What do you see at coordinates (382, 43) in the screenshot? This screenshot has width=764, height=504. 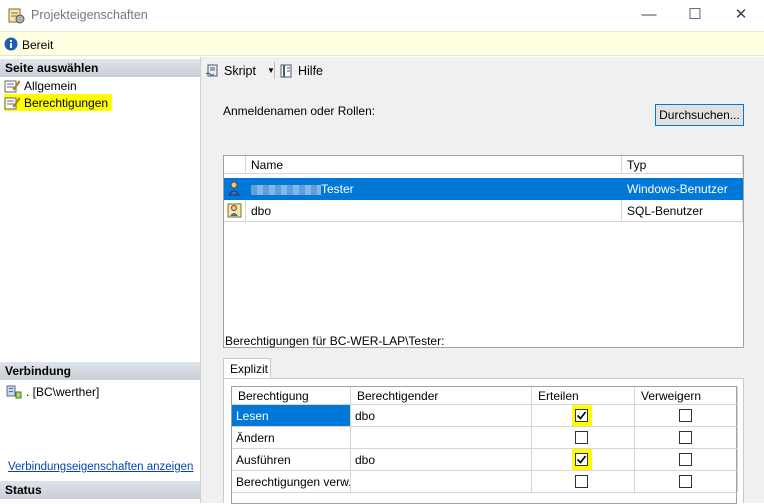 I see `status-bar: Bereit` at bounding box center [382, 43].